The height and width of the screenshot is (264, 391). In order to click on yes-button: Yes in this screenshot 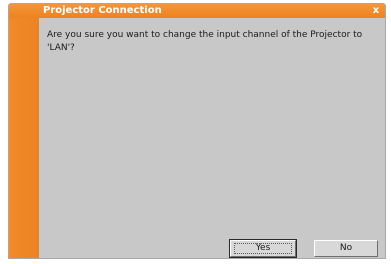, I will do `click(263, 248)`.